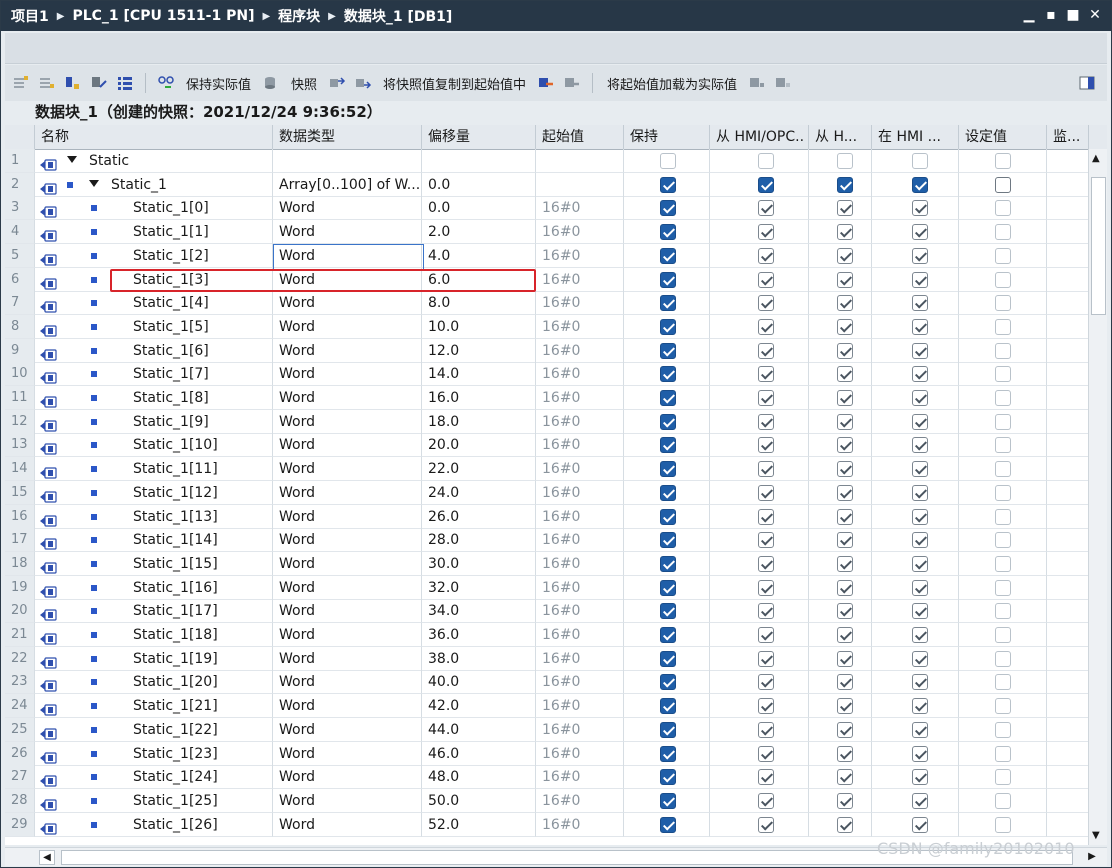 The width and height of the screenshot is (1112, 868). What do you see at coordinates (1092, 856) in the screenshot?
I see `scroll-right-icon: ▶` at bounding box center [1092, 856].